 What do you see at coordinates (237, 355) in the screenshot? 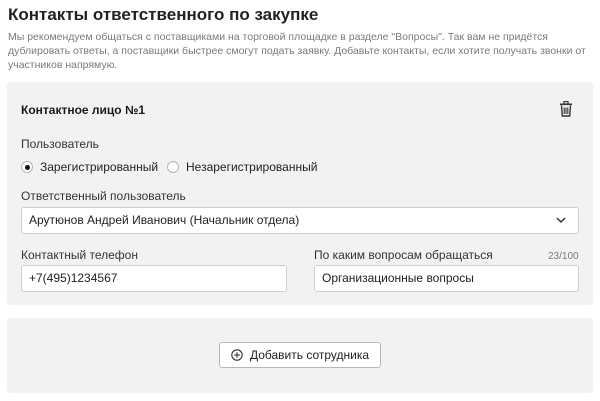
I see `plus-circle-icon` at bounding box center [237, 355].